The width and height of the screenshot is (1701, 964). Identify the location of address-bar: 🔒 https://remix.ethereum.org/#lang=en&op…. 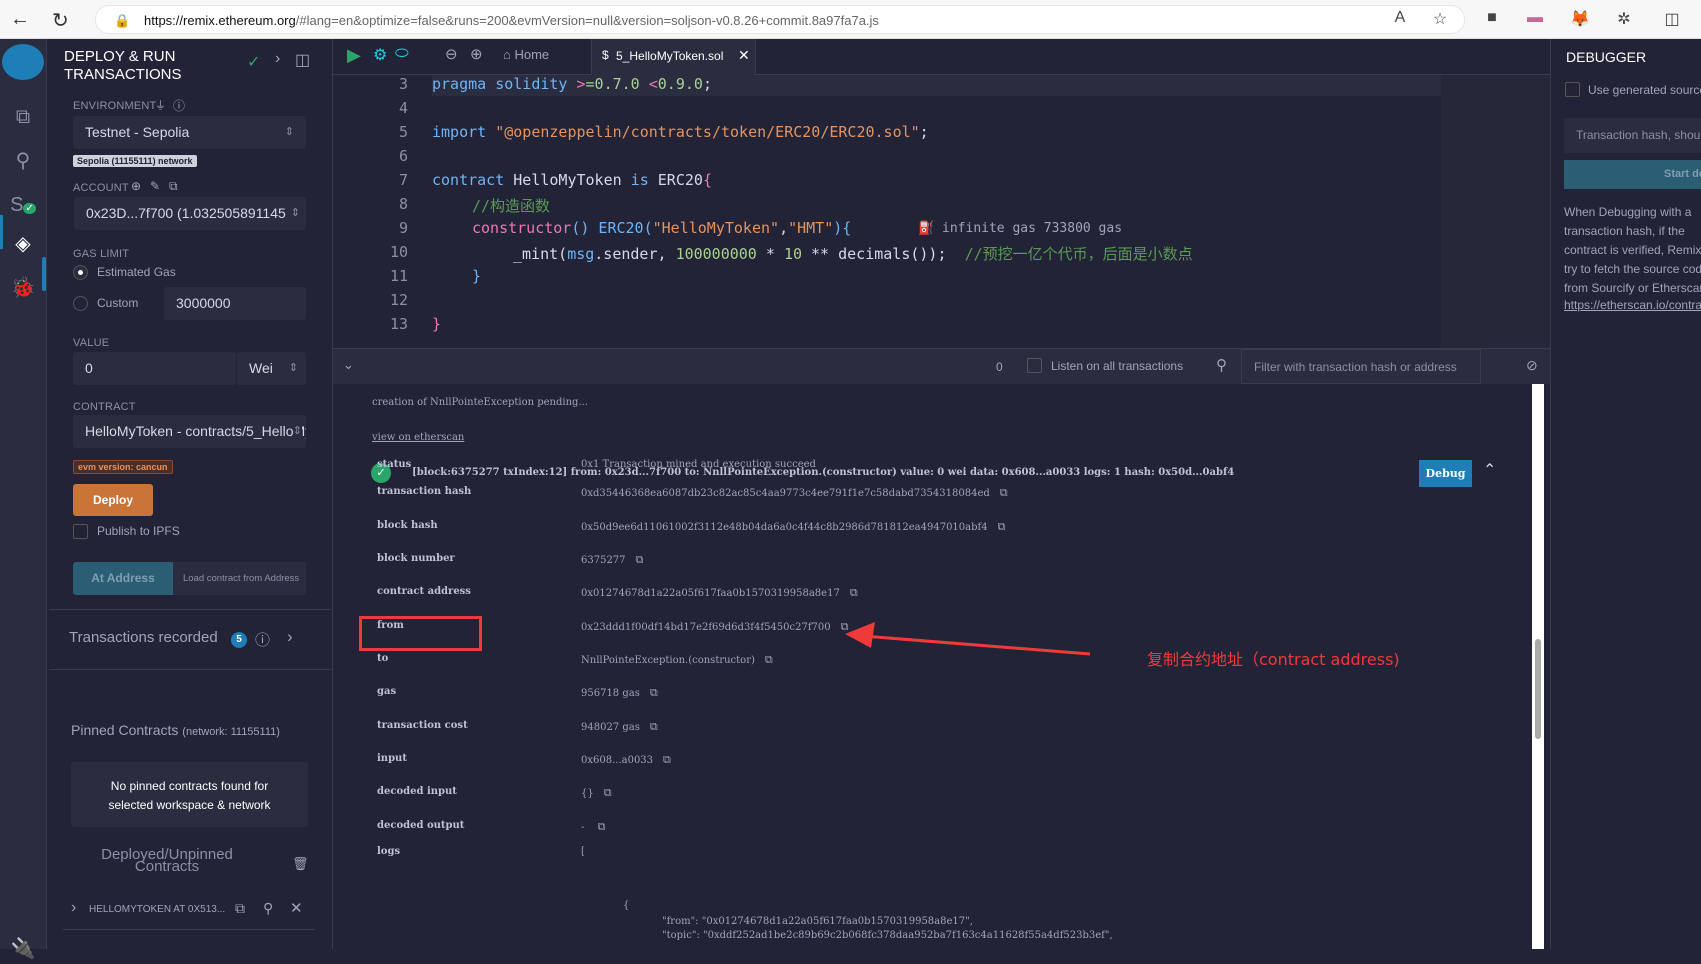
(780, 19).